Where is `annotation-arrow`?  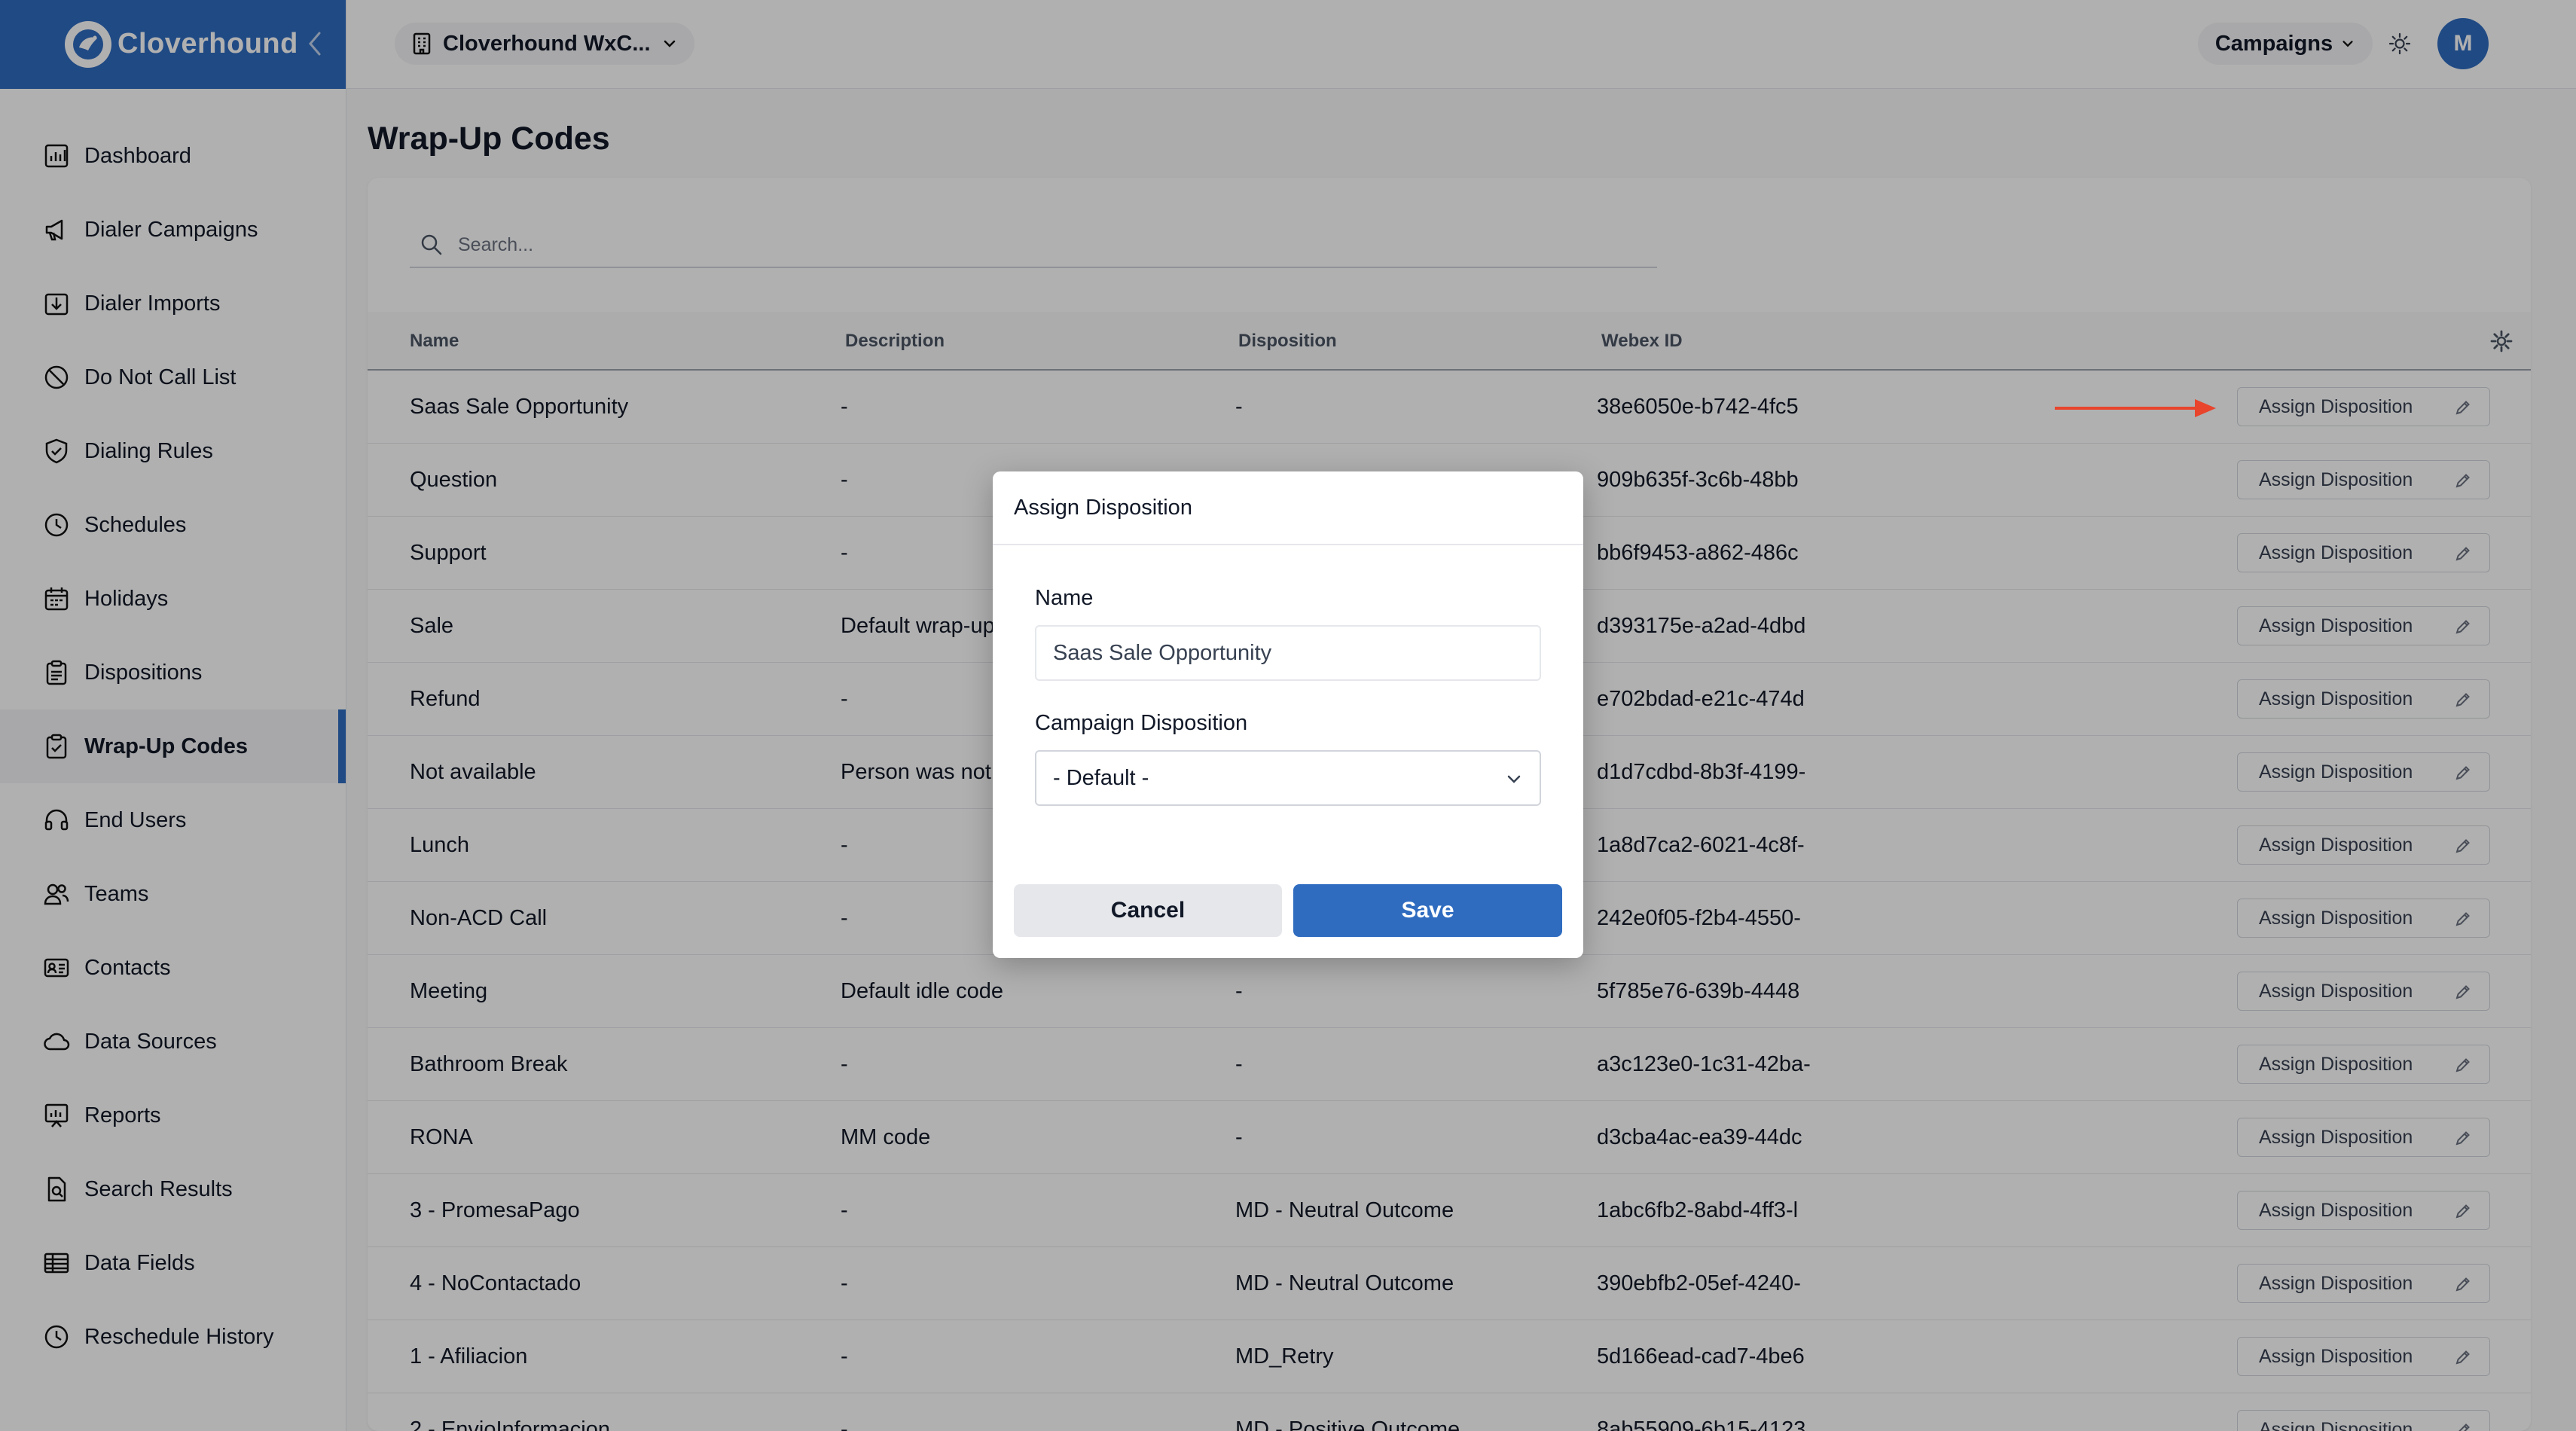 annotation-arrow is located at coordinates (2136, 408).